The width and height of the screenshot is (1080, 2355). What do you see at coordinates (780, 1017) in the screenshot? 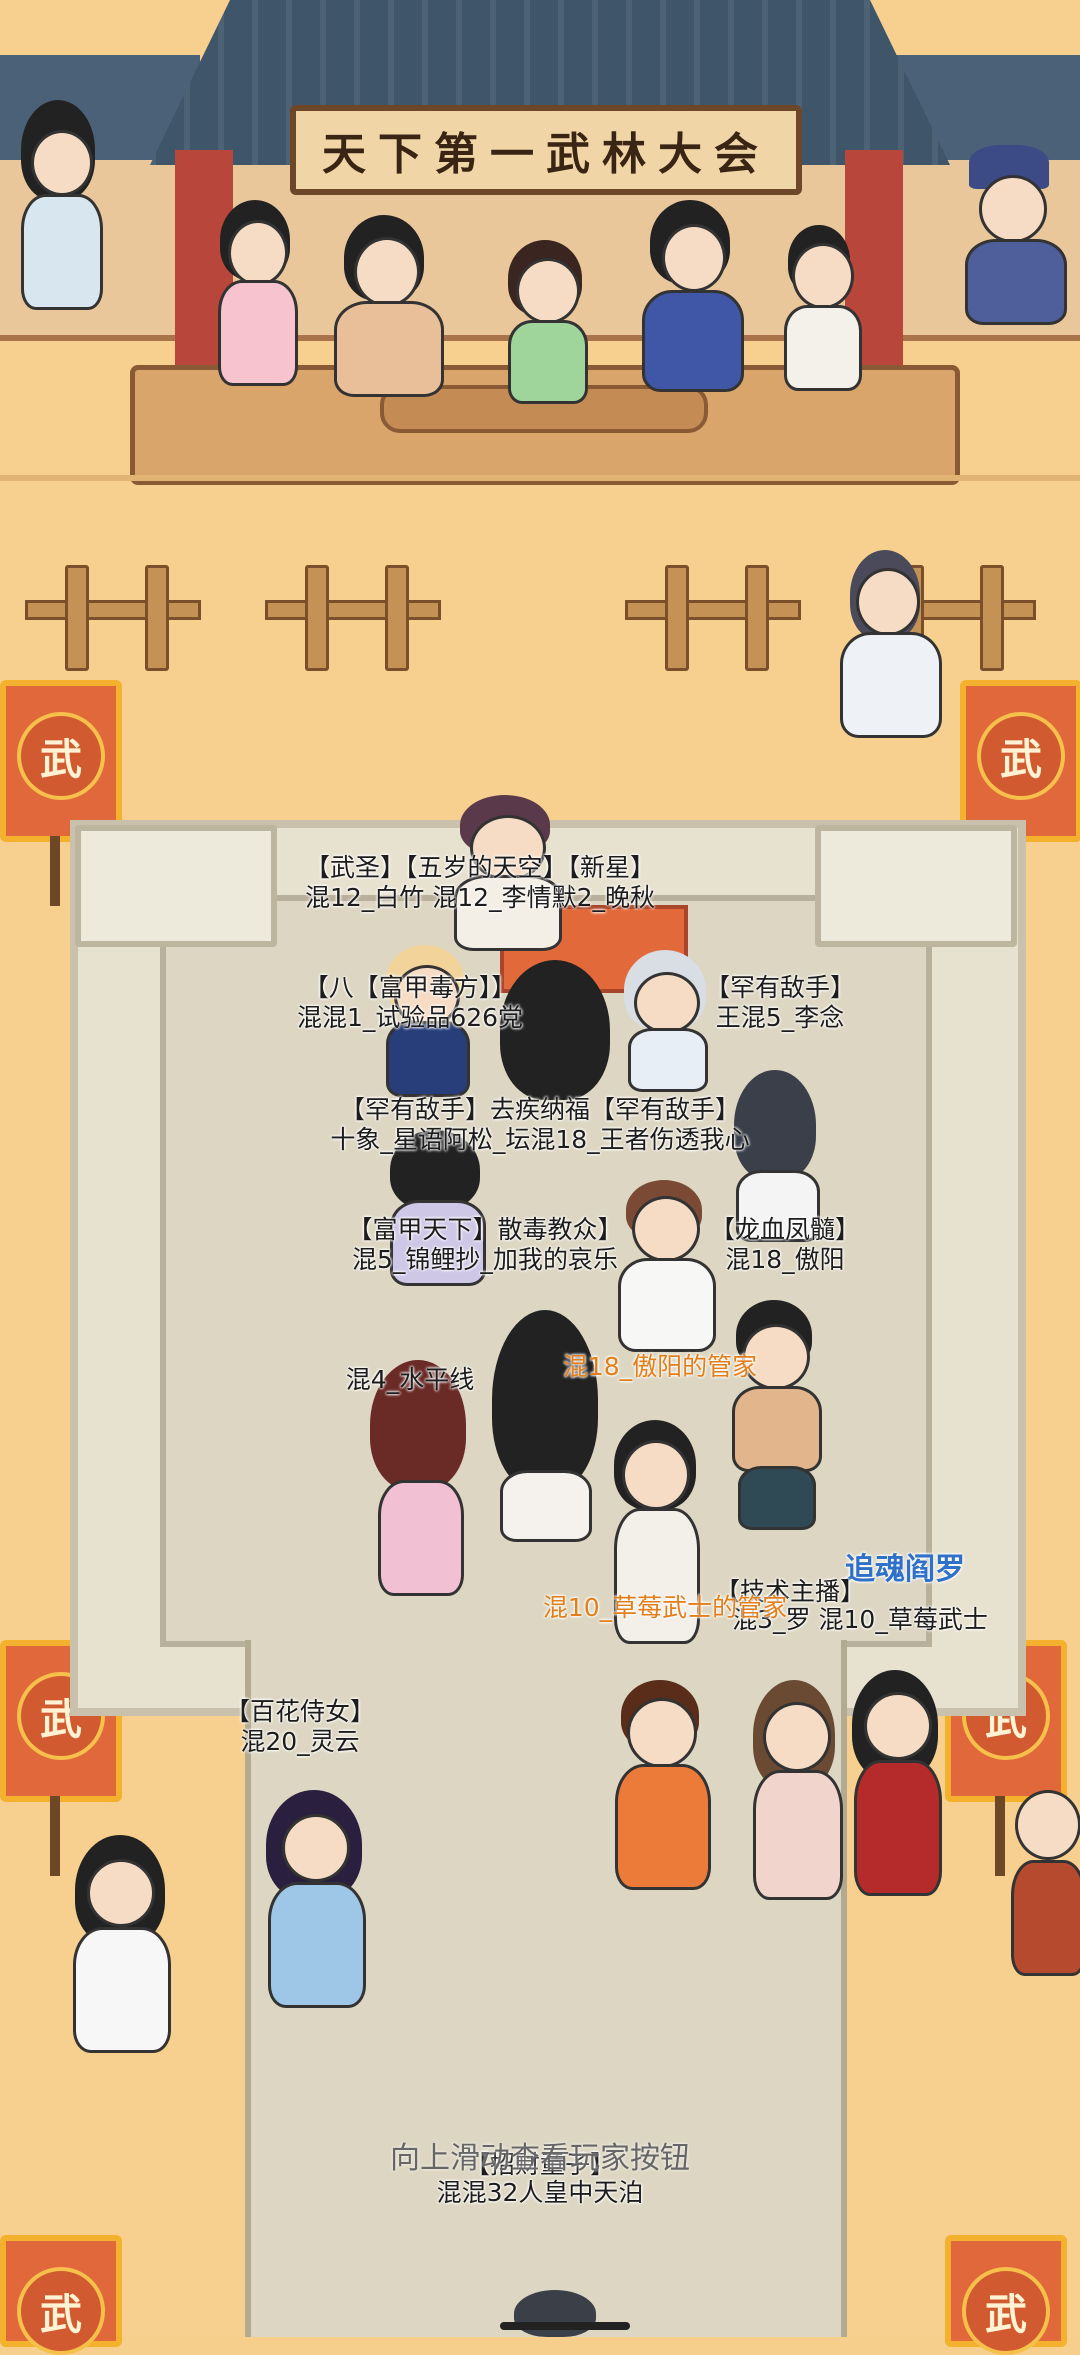
I see `player-name-label: 王混5_李念` at bounding box center [780, 1017].